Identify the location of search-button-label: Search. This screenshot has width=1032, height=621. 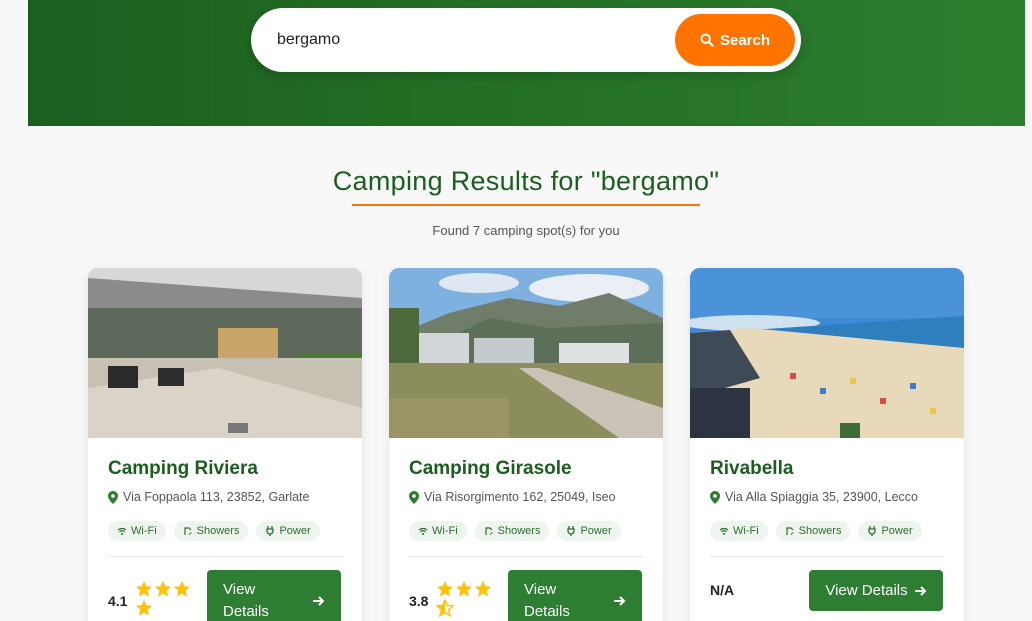
(745, 40).